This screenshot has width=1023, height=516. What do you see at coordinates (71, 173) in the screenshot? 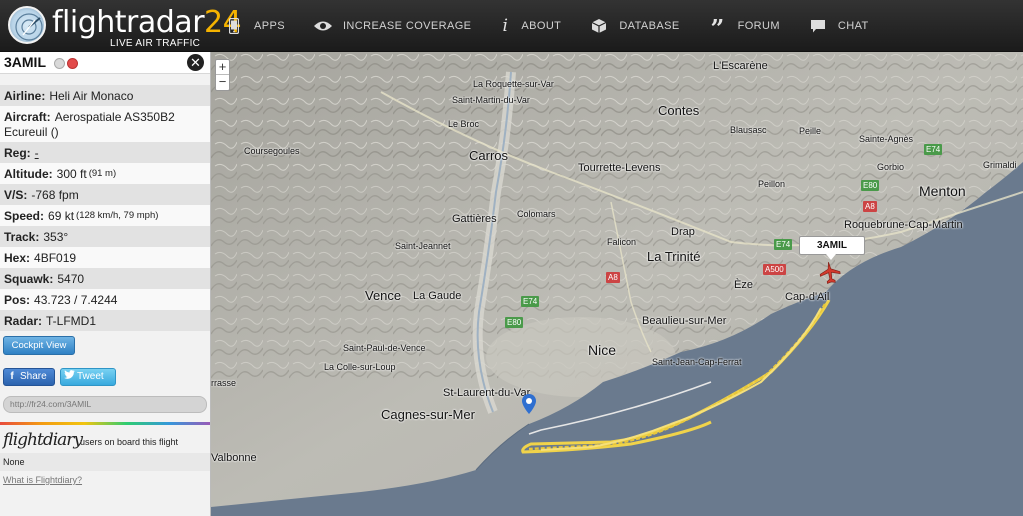
I see `altitude-value: 300 ft` at bounding box center [71, 173].